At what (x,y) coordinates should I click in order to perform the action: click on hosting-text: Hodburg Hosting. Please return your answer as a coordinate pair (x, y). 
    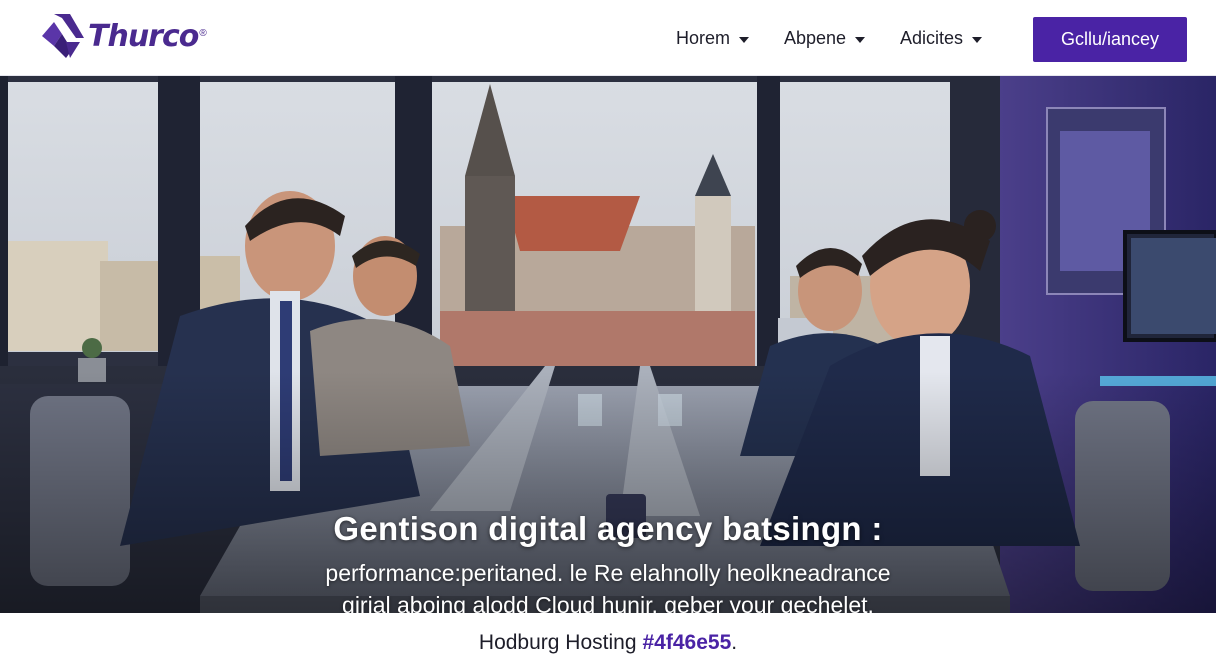
    Looking at the image, I should click on (557, 642).